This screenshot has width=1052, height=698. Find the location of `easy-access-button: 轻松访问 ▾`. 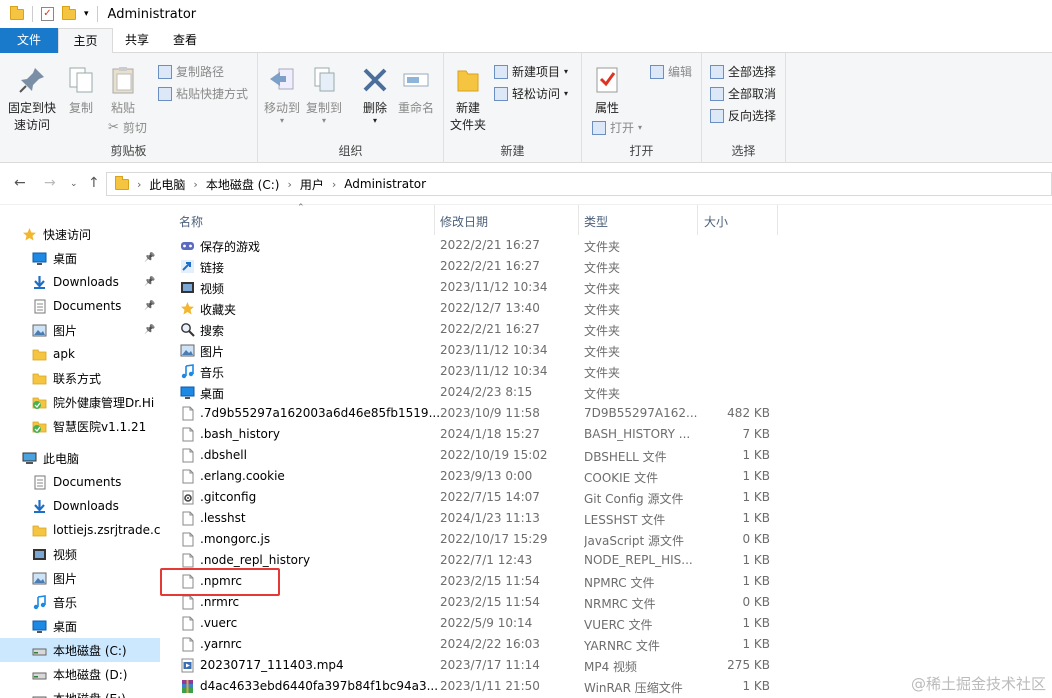

easy-access-button: 轻松访问 ▾ is located at coordinates (531, 93).